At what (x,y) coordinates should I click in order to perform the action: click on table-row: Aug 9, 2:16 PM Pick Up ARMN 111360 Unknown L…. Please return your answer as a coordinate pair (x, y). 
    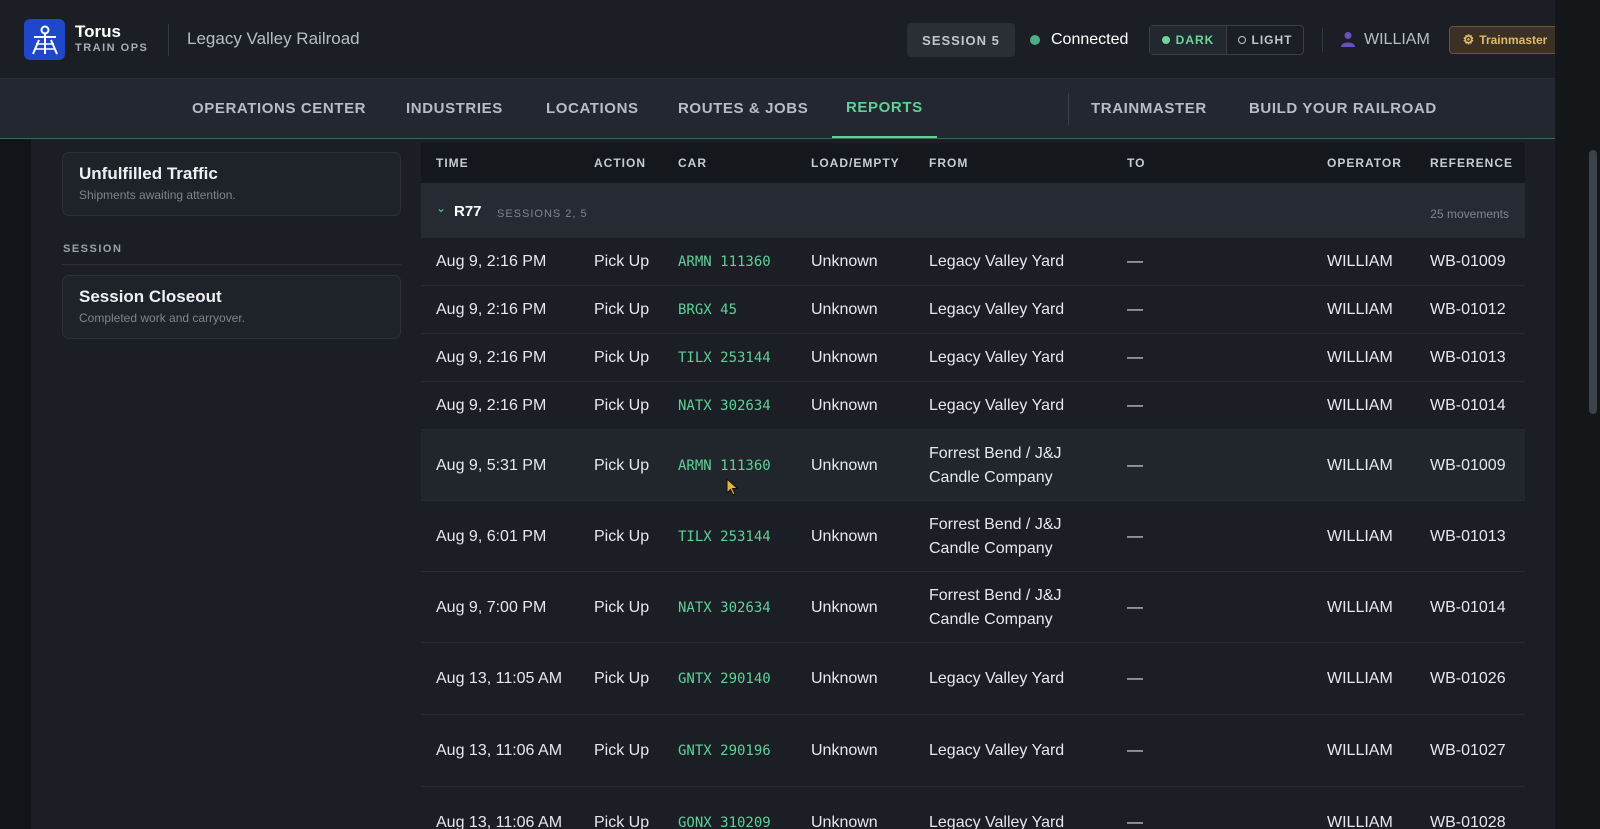
    Looking at the image, I should click on (973, 262).